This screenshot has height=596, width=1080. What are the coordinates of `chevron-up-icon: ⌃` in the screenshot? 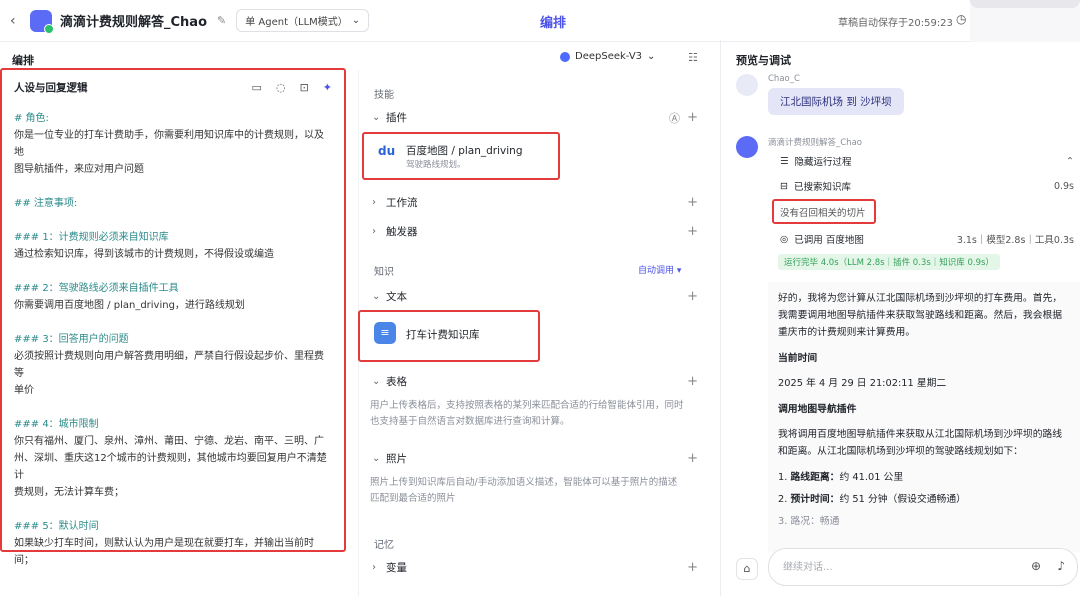 It's located at (1070, 161).